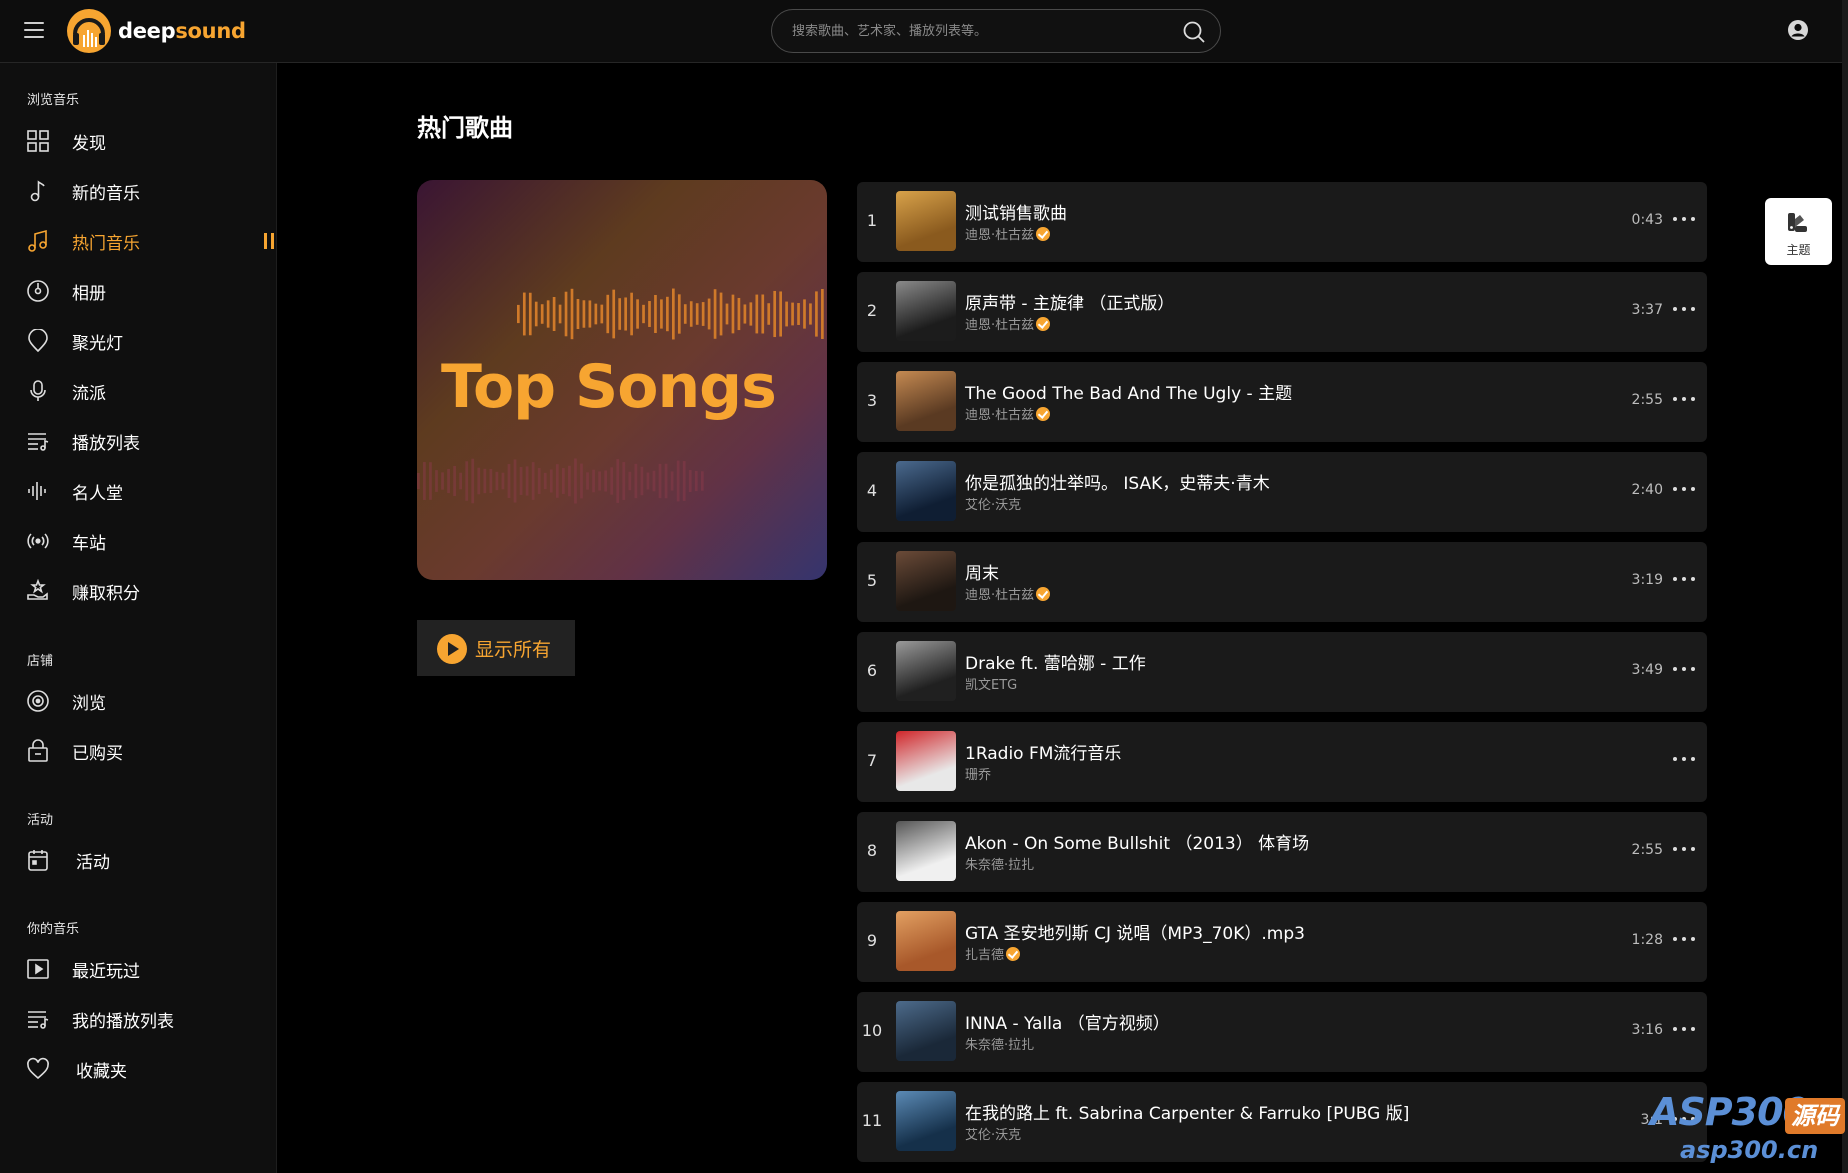 The width and height of the screenshot is (1848, 1173). What do you see at coordinates (1043, 751) in the screenshot?
I see `song-title: 1Radio FM流行音乐` at bounding box center [1043, 751].